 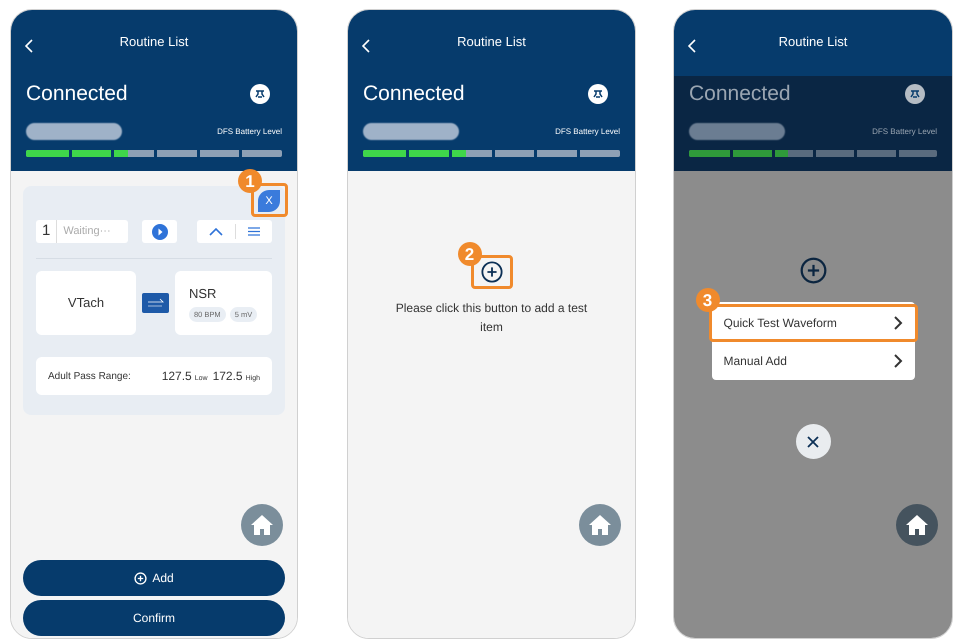 I want to click on add-button: Add, so click(x=154, y=578).